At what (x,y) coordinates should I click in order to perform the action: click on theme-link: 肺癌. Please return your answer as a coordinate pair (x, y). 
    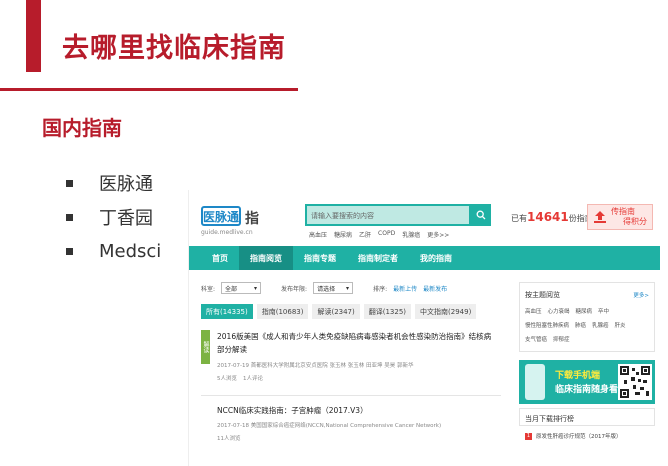
    Looking at the image, I should click on (580, 325).